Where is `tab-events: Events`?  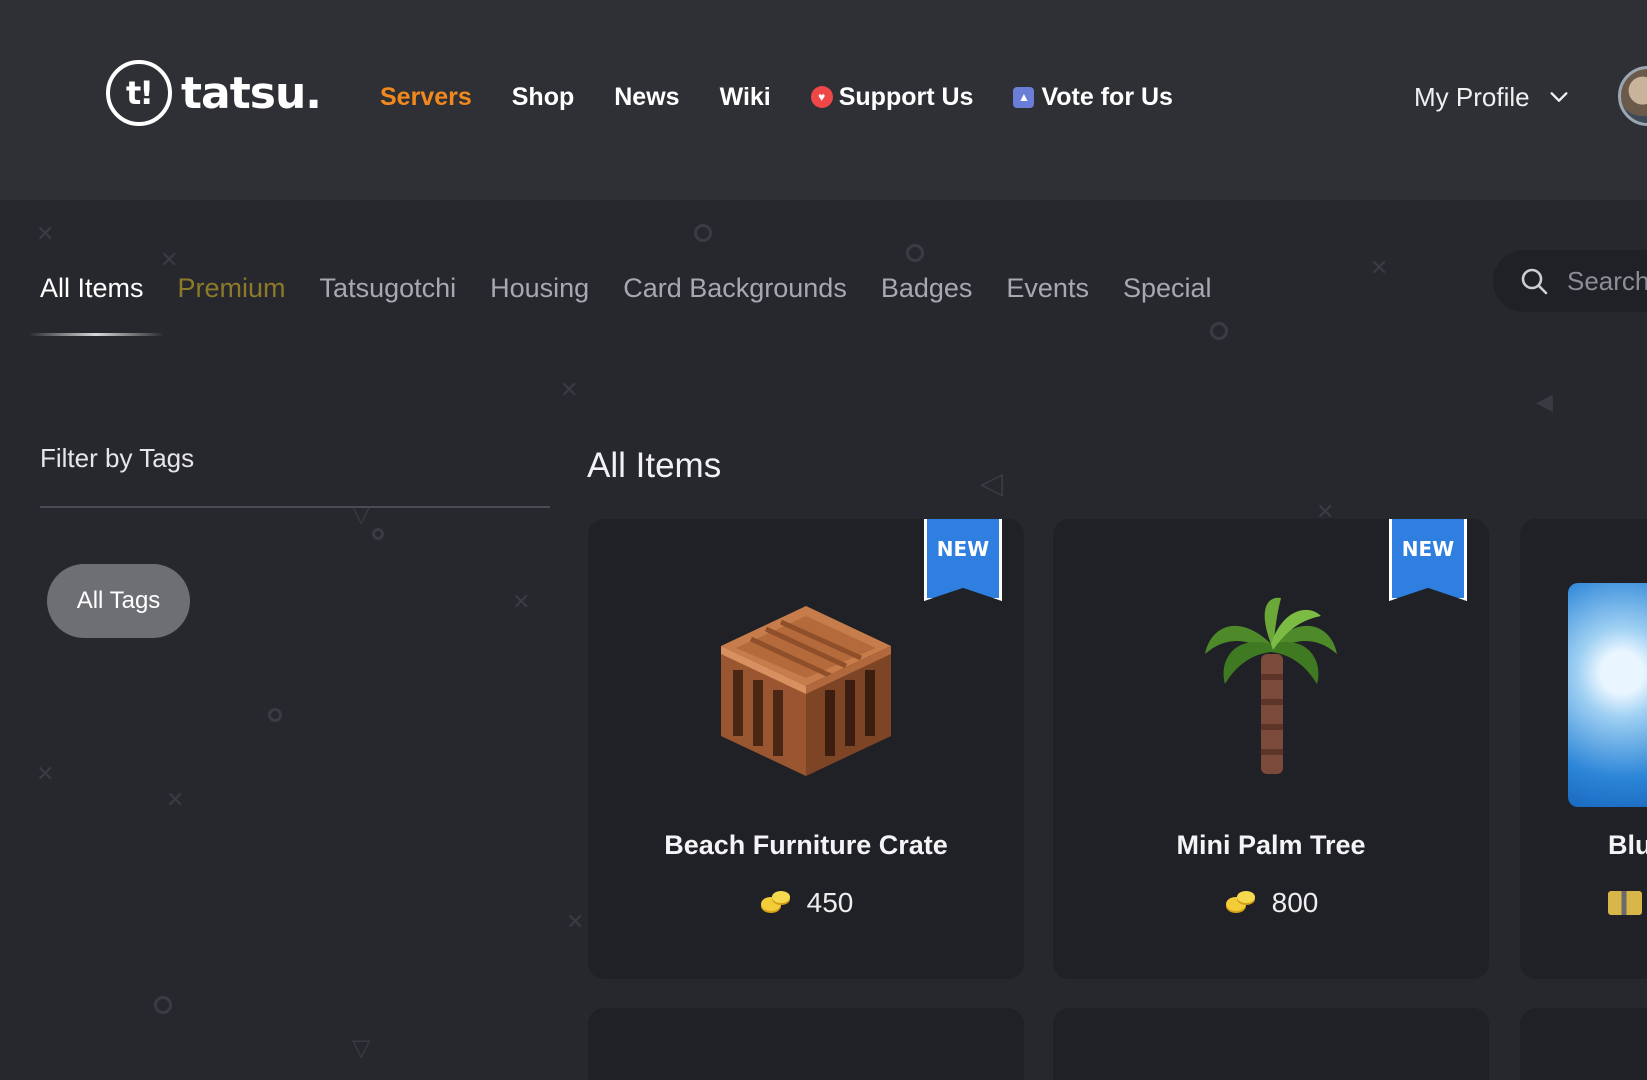 tab-events: Events is located at coordinates (1047, 288).